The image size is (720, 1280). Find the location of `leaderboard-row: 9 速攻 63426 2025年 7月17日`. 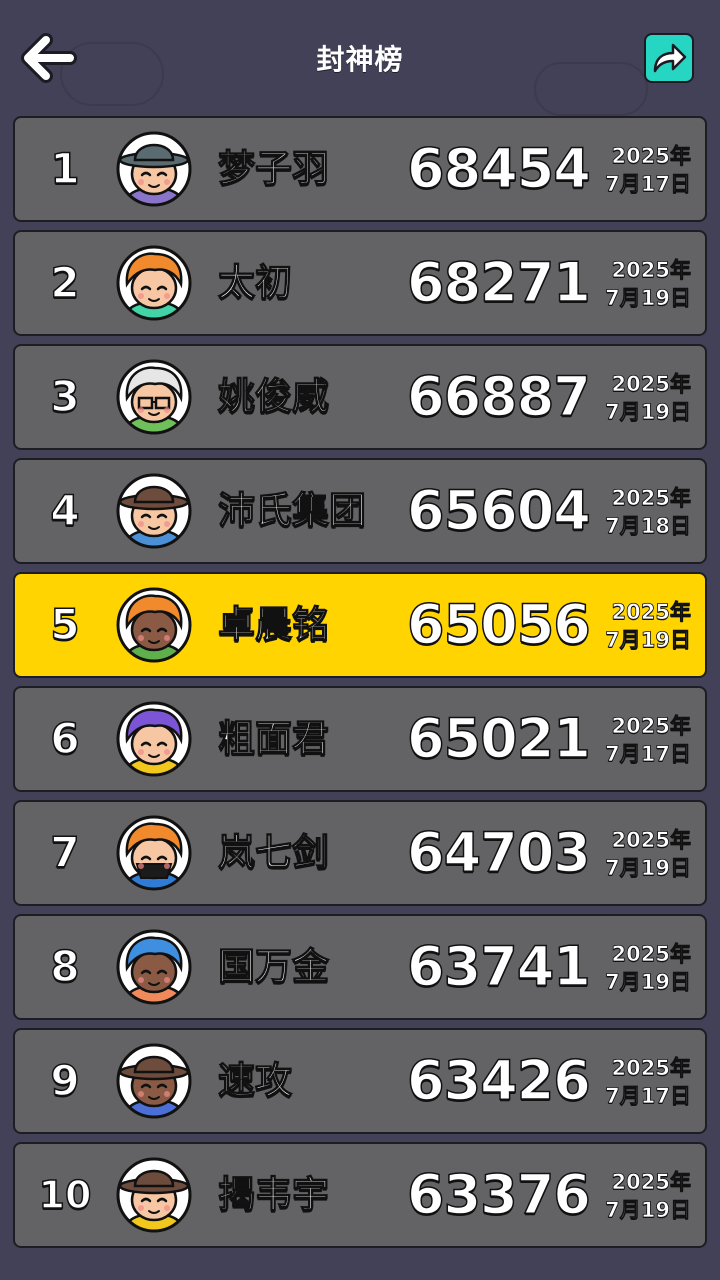

leaderboard-row: 9 速攻 63426 2025年 7月17日 is located at coordinates (360, 1081).